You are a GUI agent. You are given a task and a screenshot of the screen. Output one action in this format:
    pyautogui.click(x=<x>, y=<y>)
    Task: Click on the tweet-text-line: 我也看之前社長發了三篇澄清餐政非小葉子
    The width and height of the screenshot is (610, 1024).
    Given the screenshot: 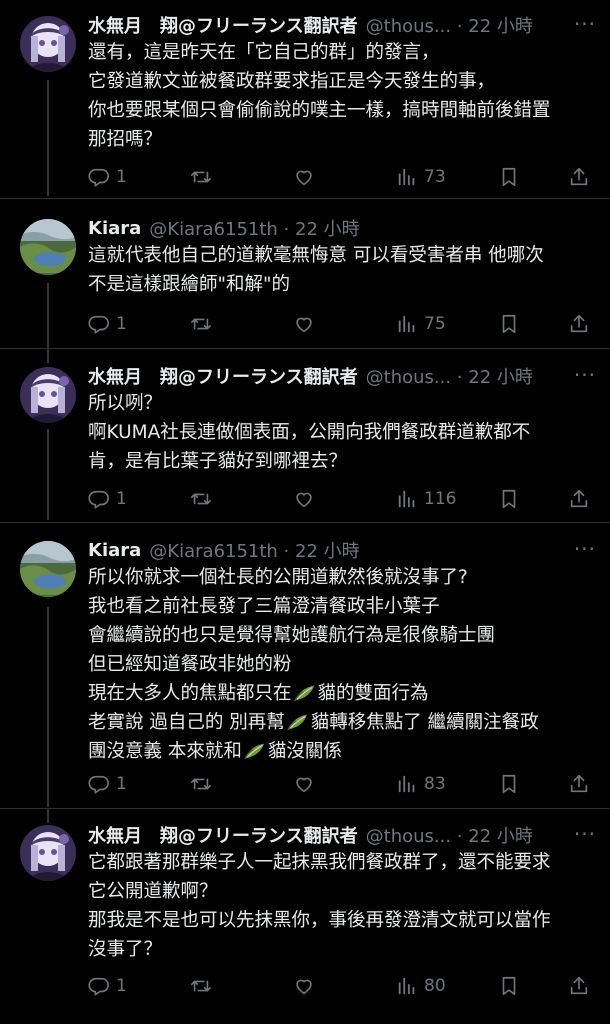 What is the action you would take?
    pyautogui.click(x=264, y=606)
    